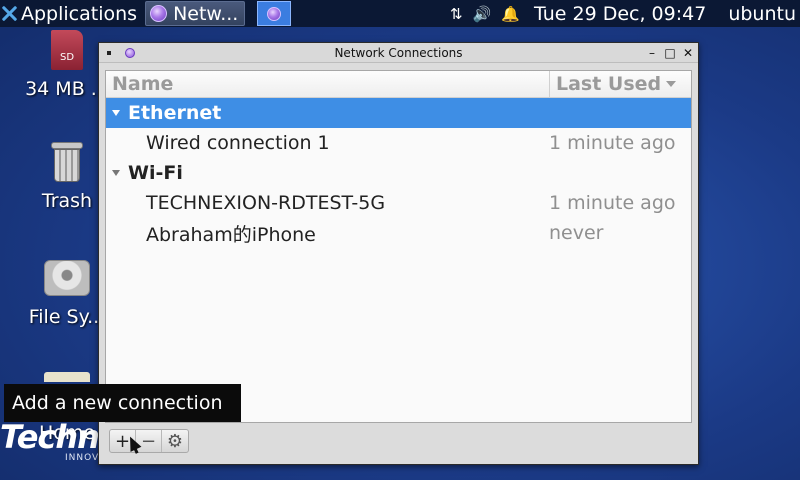  Describe the element at coordinates (79, 13) in the screenshot. I see `applications-label: Applications` at that location.